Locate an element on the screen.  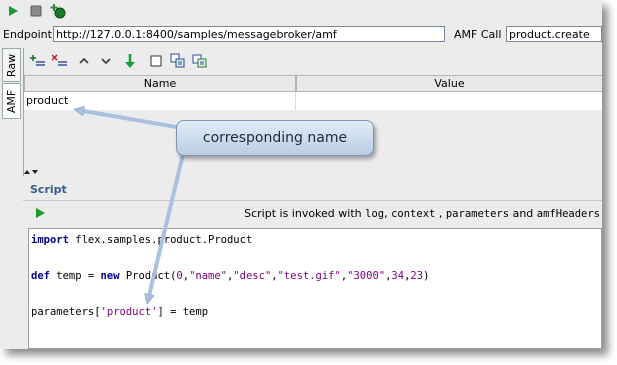
paste-icon is located at coordinates (199, 61).